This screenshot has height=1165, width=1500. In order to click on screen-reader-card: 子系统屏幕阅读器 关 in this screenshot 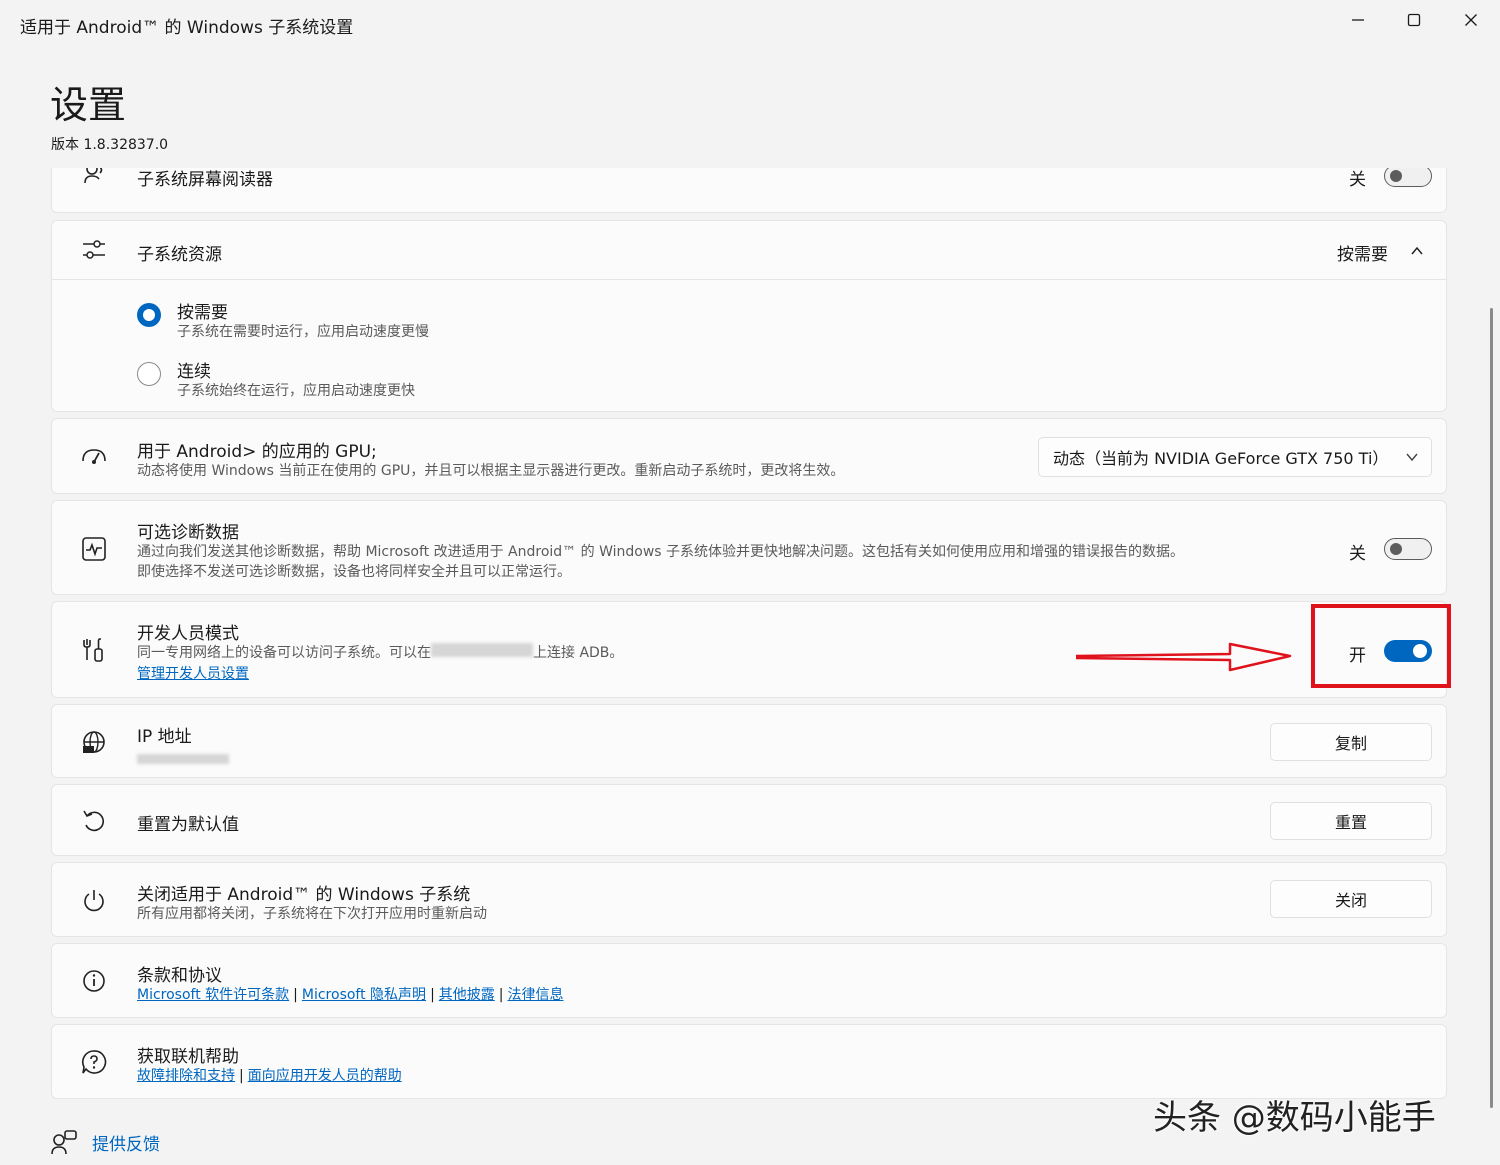, I will do `click(749, 190)`.